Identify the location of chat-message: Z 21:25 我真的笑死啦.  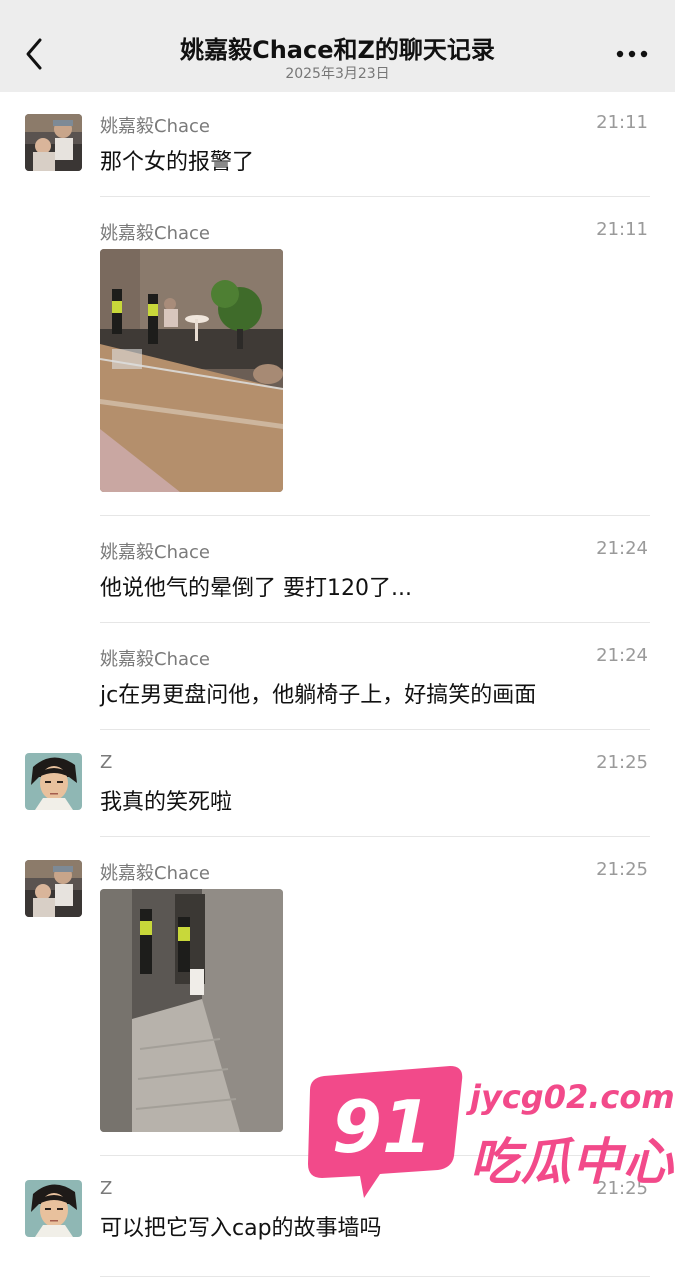
(337, 794).